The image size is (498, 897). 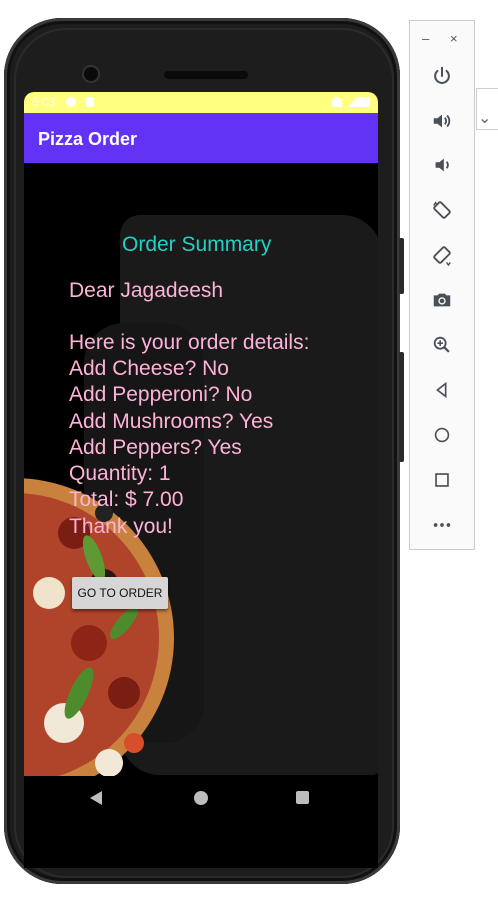 I want to click on home-icon, so click(x=442, y=435).